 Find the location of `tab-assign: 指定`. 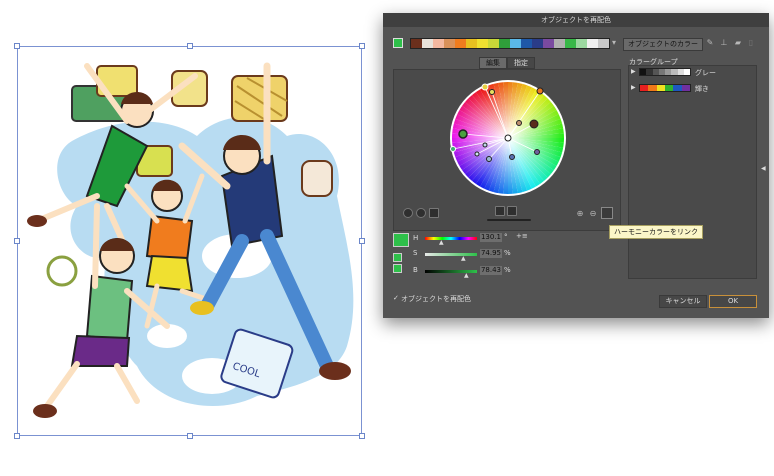

tab-assign: 指定 is located at coordinates (521, 63).